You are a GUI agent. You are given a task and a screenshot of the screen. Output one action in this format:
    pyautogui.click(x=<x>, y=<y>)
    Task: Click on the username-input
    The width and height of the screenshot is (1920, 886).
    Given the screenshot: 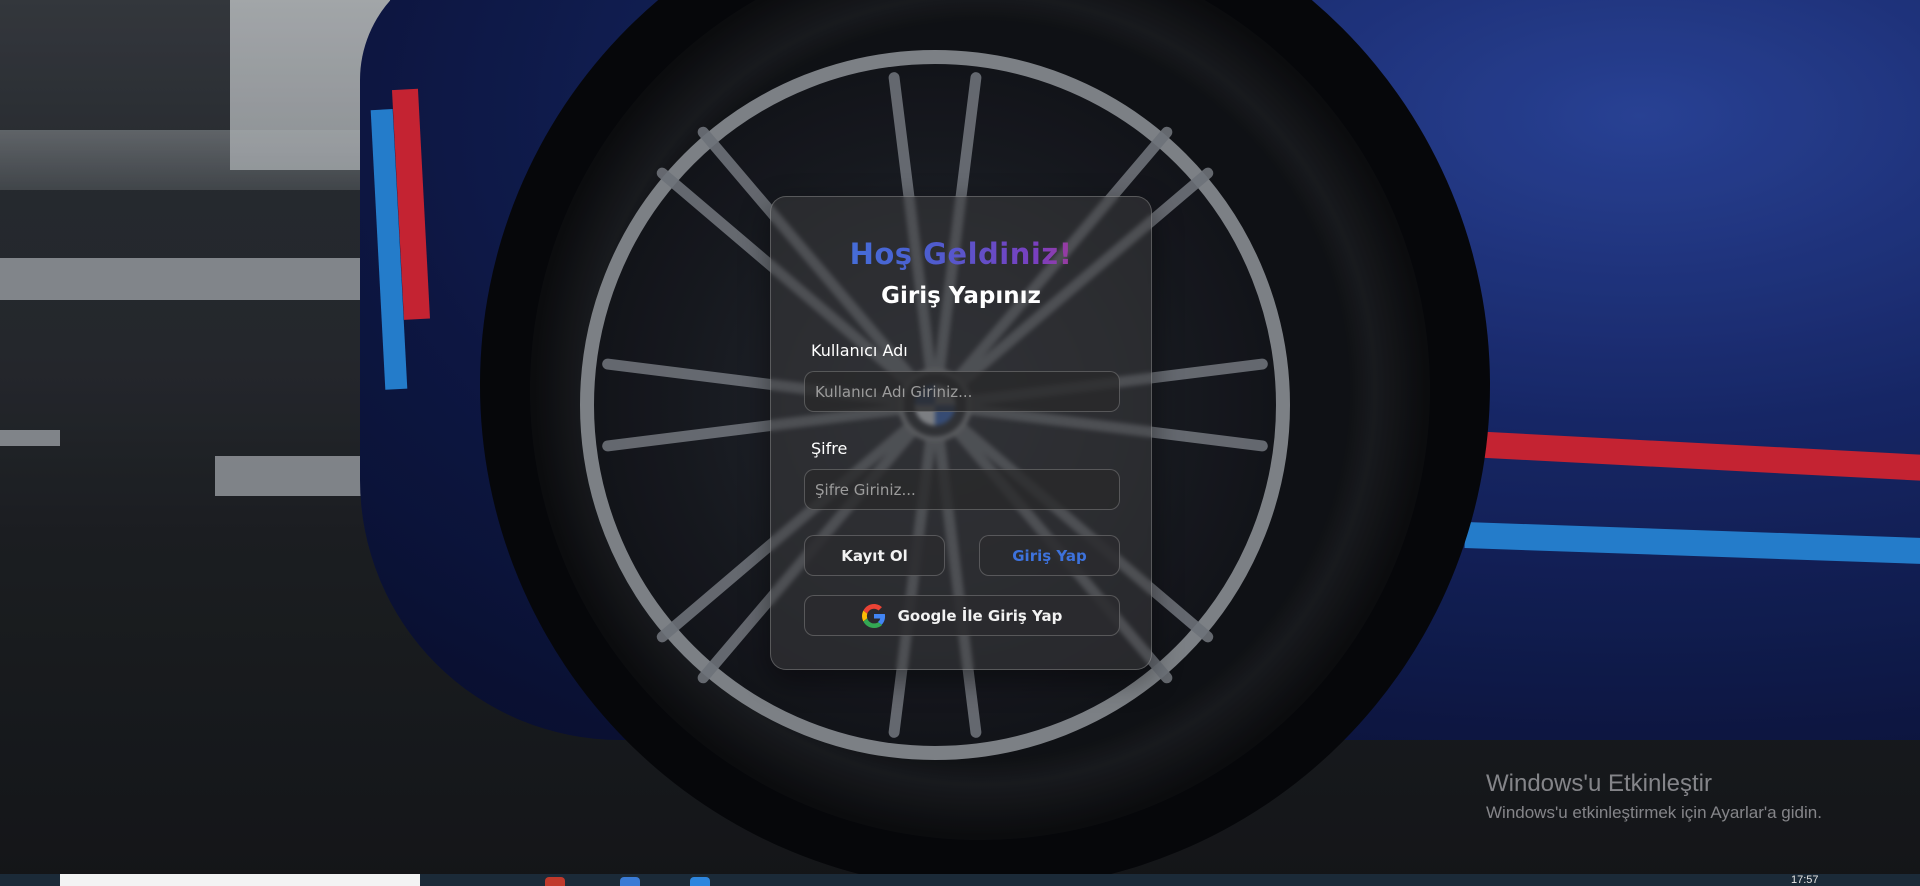 What is the action you would take?
    pyautogui.click(x=962, y=391)
    